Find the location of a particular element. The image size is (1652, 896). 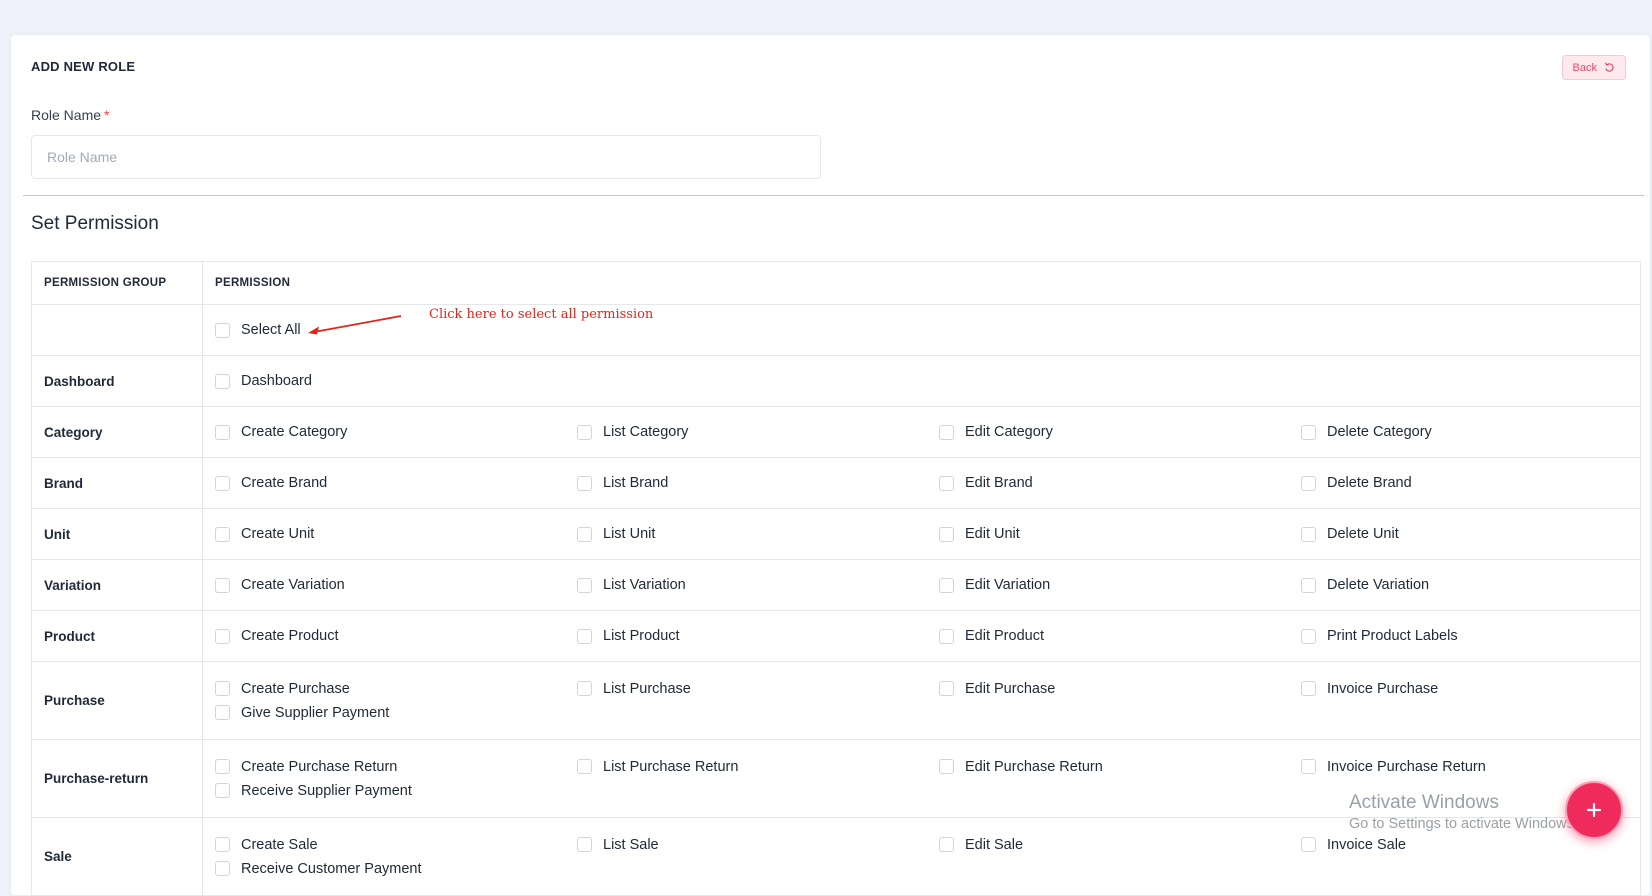

select-all-checkbox is located at coordinates (222, 330).